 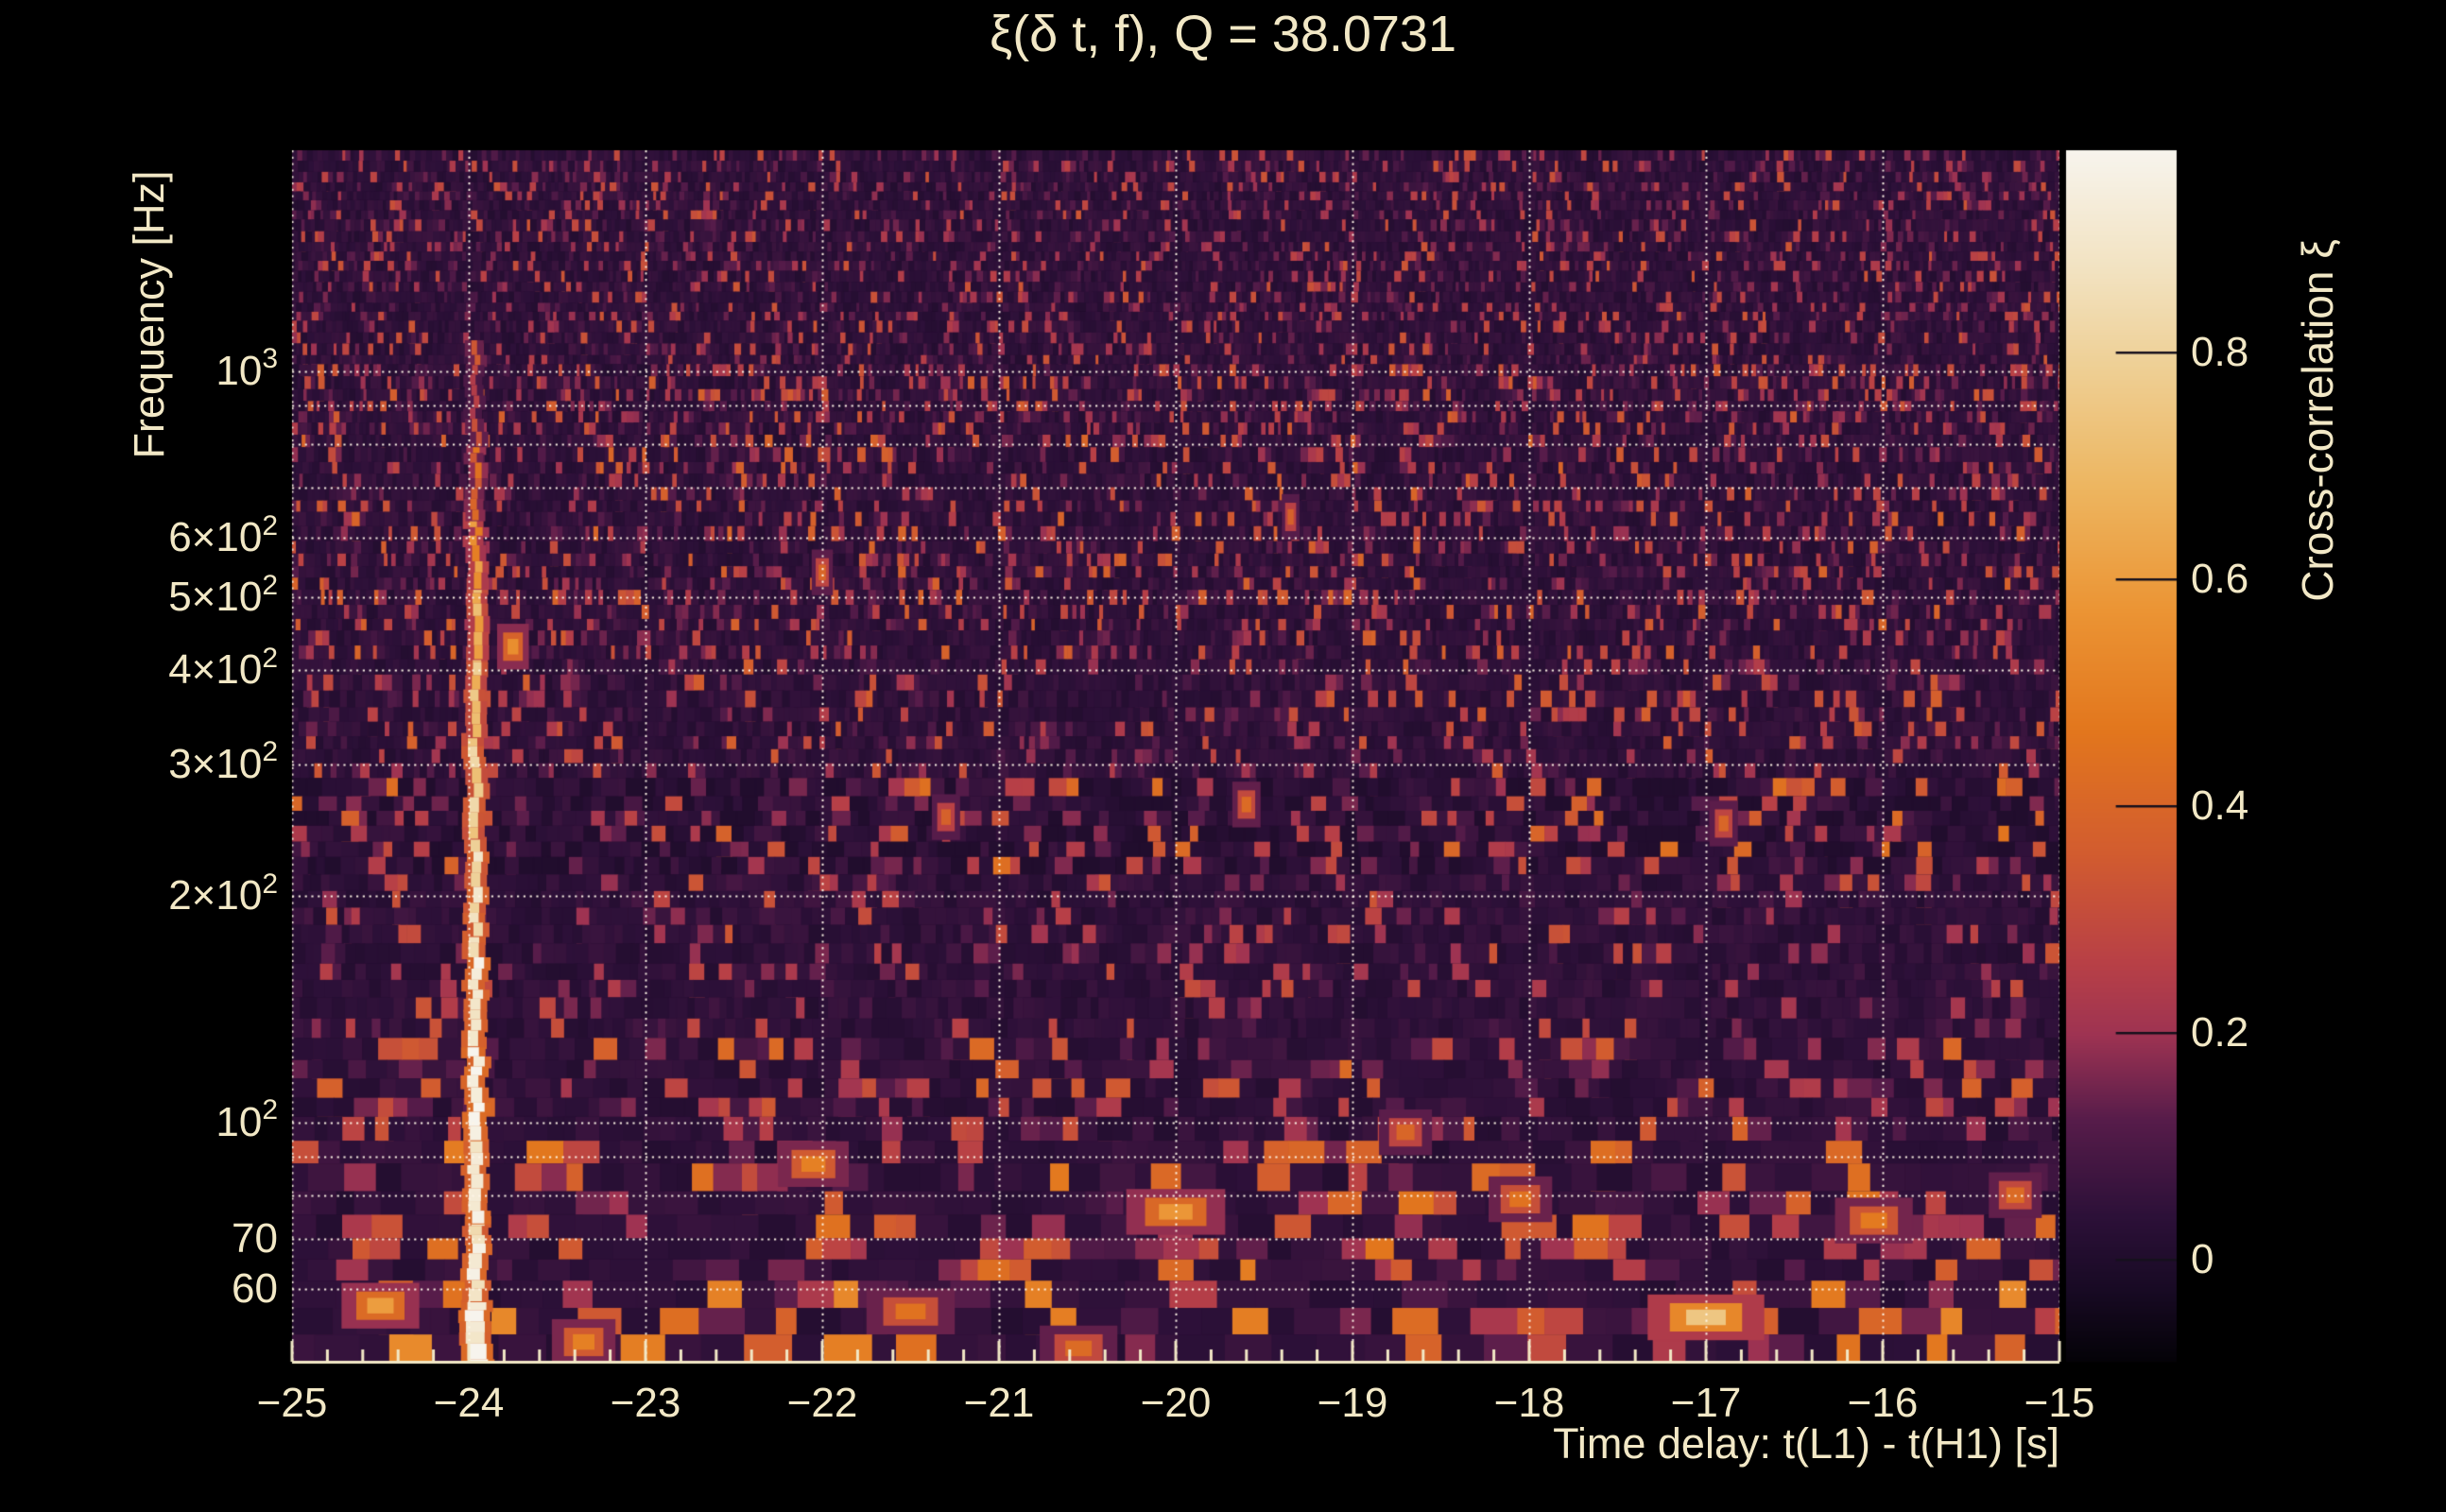 I want to click on y-tick-label: 3×102, so click(x=223, y=763).